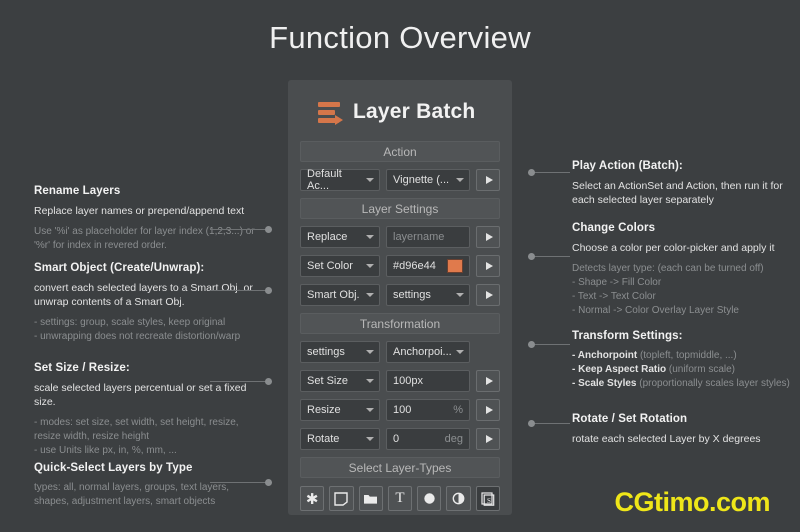 The width and height of the screenshot is (800, 532). I want to click on color-mode-value: Set Color, so click(330, 266).